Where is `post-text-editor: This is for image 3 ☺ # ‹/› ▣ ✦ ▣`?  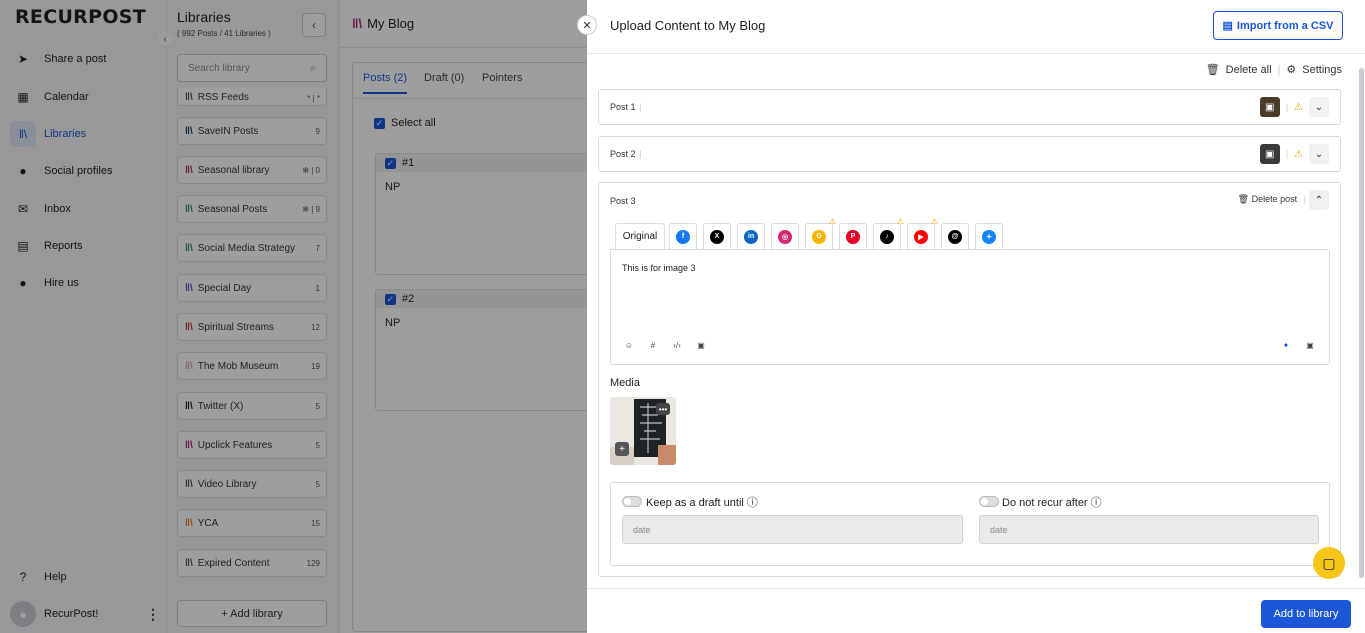
post-text-editor: This is for image 3 ☺ # ‹/› ▣ ✦ ▣ is located at coordinates (970, 307).